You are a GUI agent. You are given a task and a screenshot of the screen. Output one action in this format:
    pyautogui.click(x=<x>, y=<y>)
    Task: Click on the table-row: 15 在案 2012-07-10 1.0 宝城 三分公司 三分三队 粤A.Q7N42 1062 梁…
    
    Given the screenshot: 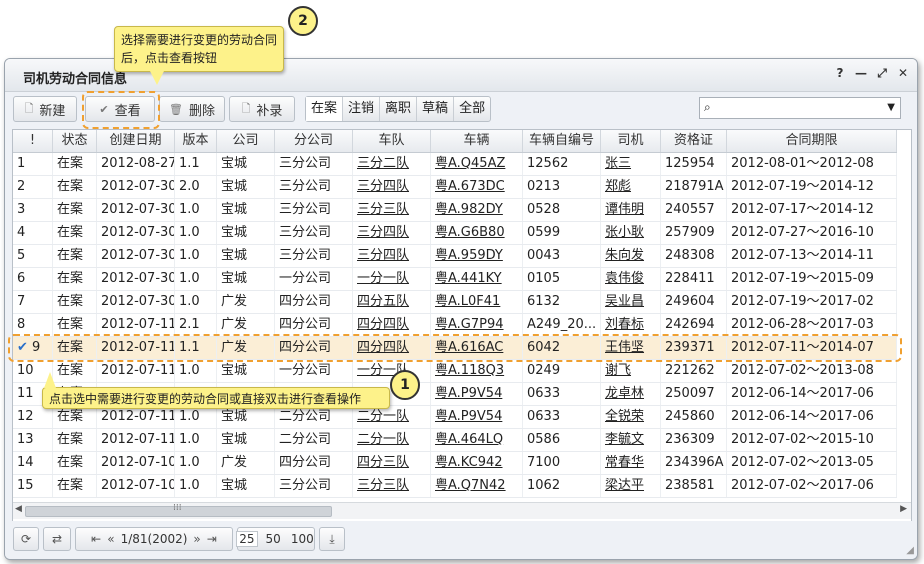 What is the action you would take?
    pyautogui.click(x=455, y=486)
    